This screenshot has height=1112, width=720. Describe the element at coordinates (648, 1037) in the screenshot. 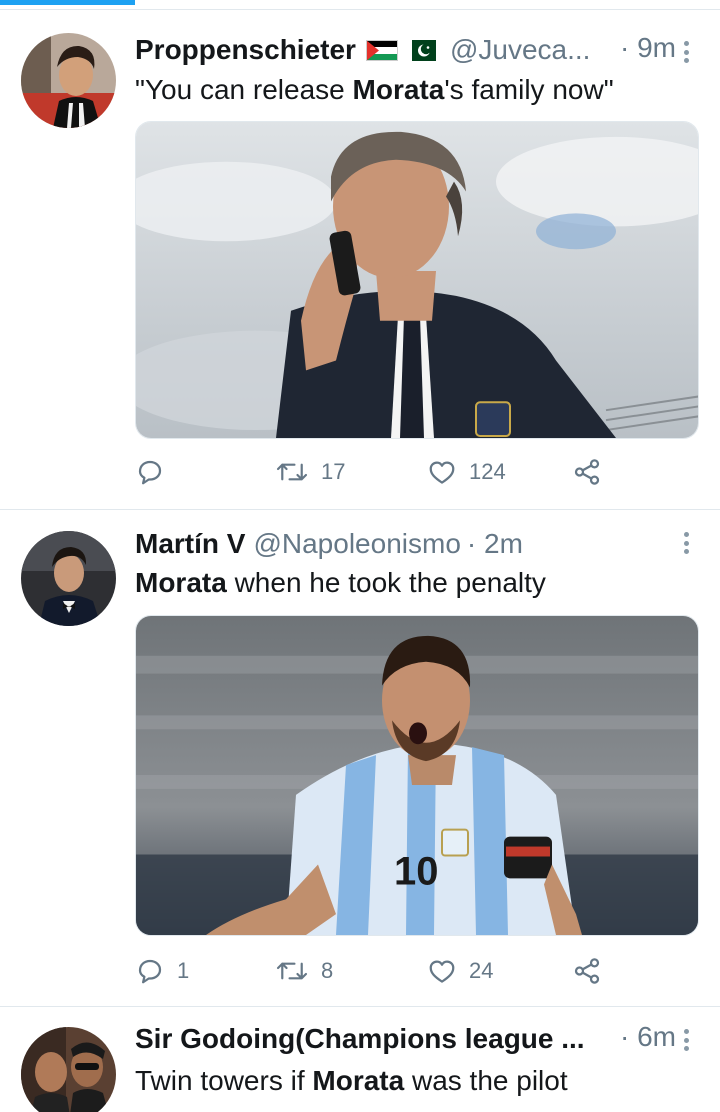

I see `timestamp: · 6m` at that location.